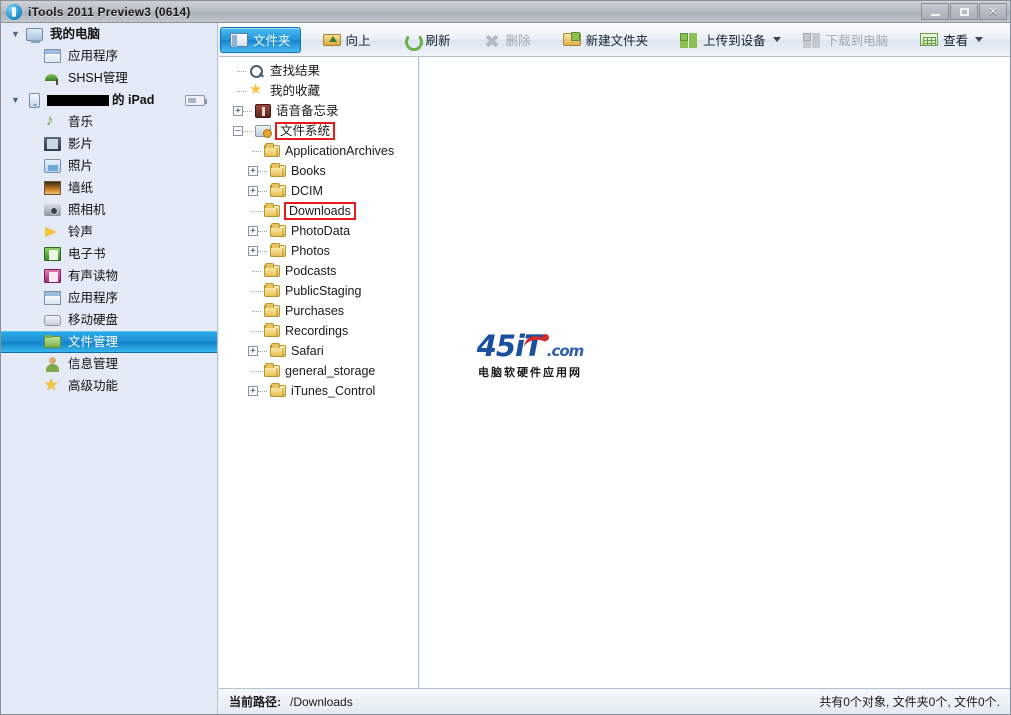  Describe the element at coordinates (318, 291) in the screenshot. I see `tree-item-publicstaging: PublicStaging` at that location.